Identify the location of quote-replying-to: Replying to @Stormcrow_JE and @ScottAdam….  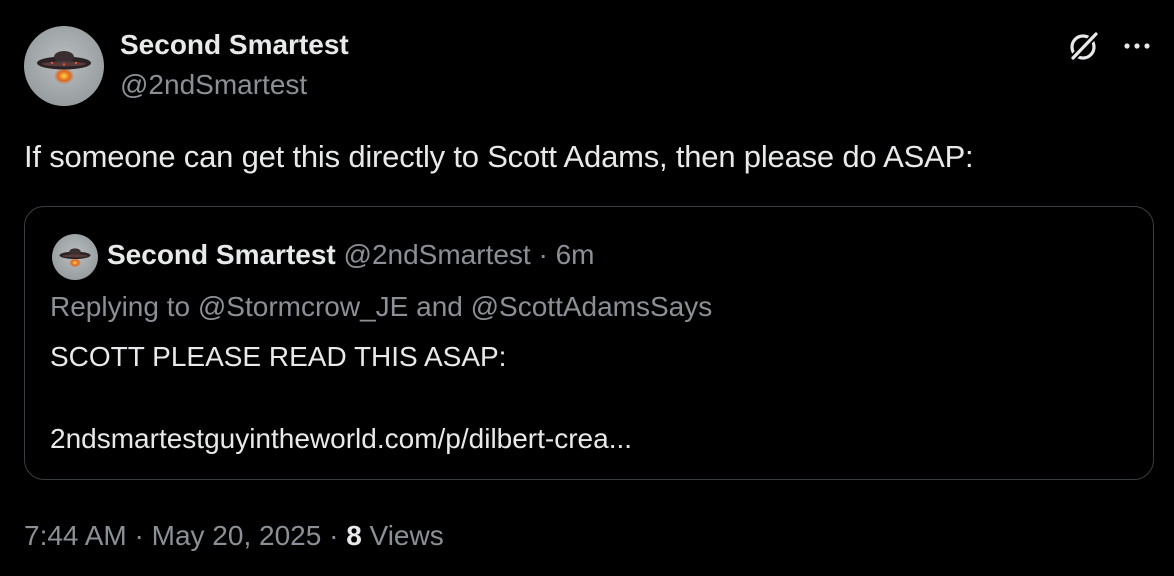
(381, 307).